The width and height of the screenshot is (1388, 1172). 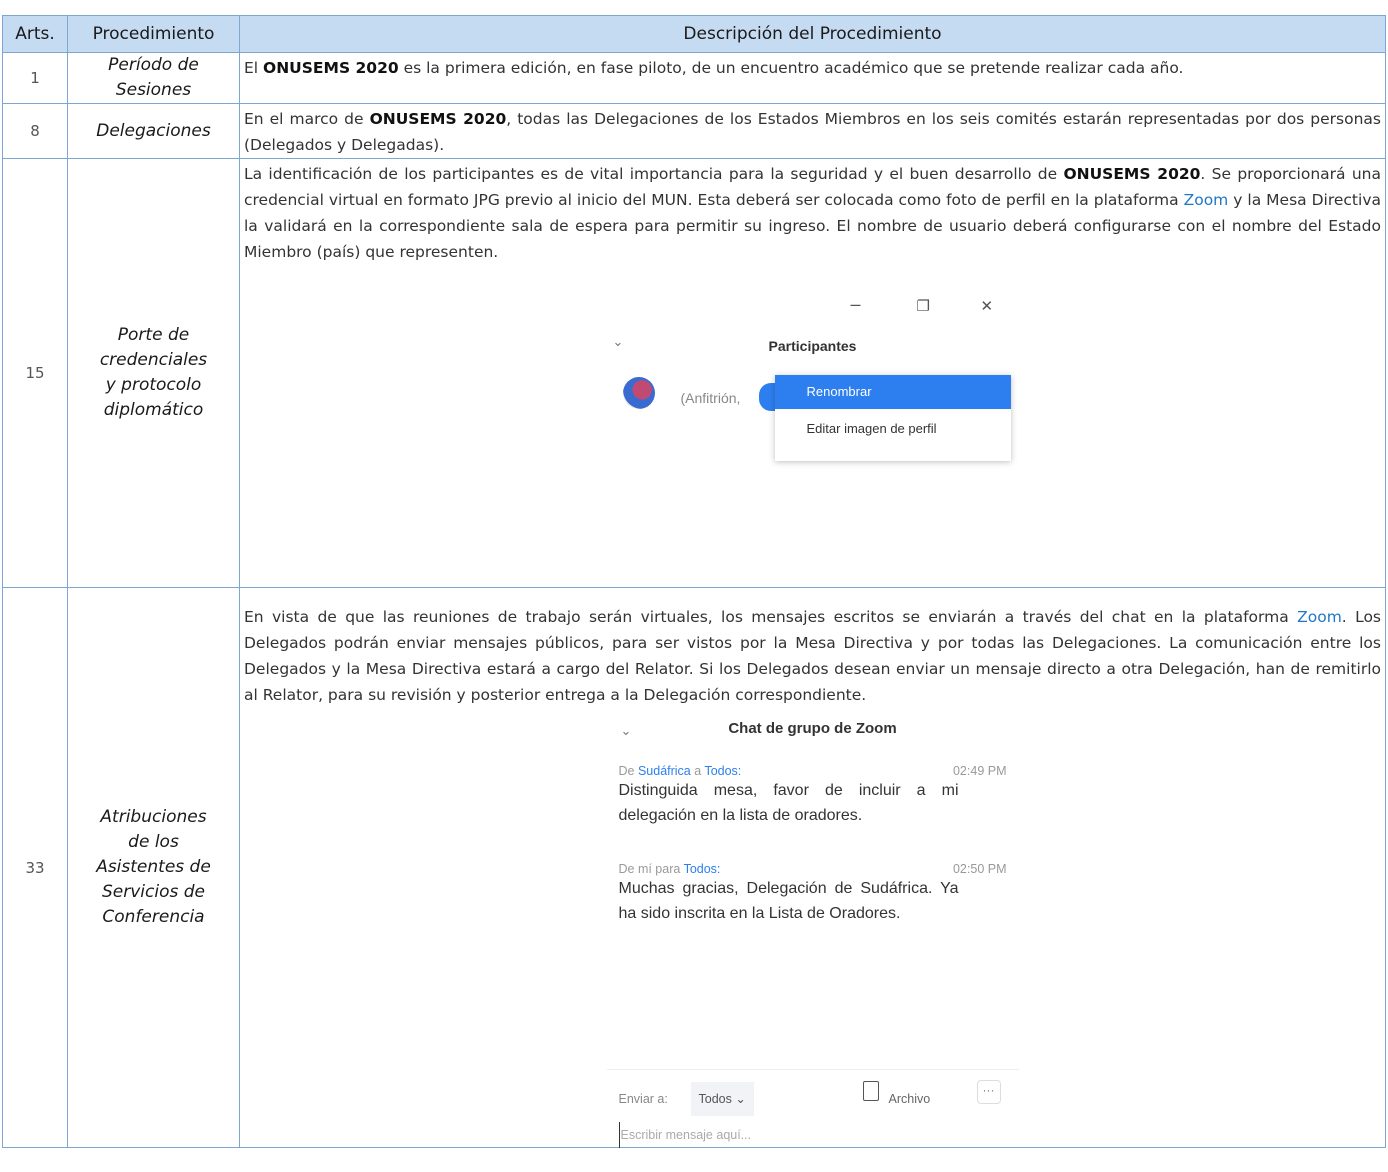 I want to click on meta-text: De mí para, so click(x=651, y=869).